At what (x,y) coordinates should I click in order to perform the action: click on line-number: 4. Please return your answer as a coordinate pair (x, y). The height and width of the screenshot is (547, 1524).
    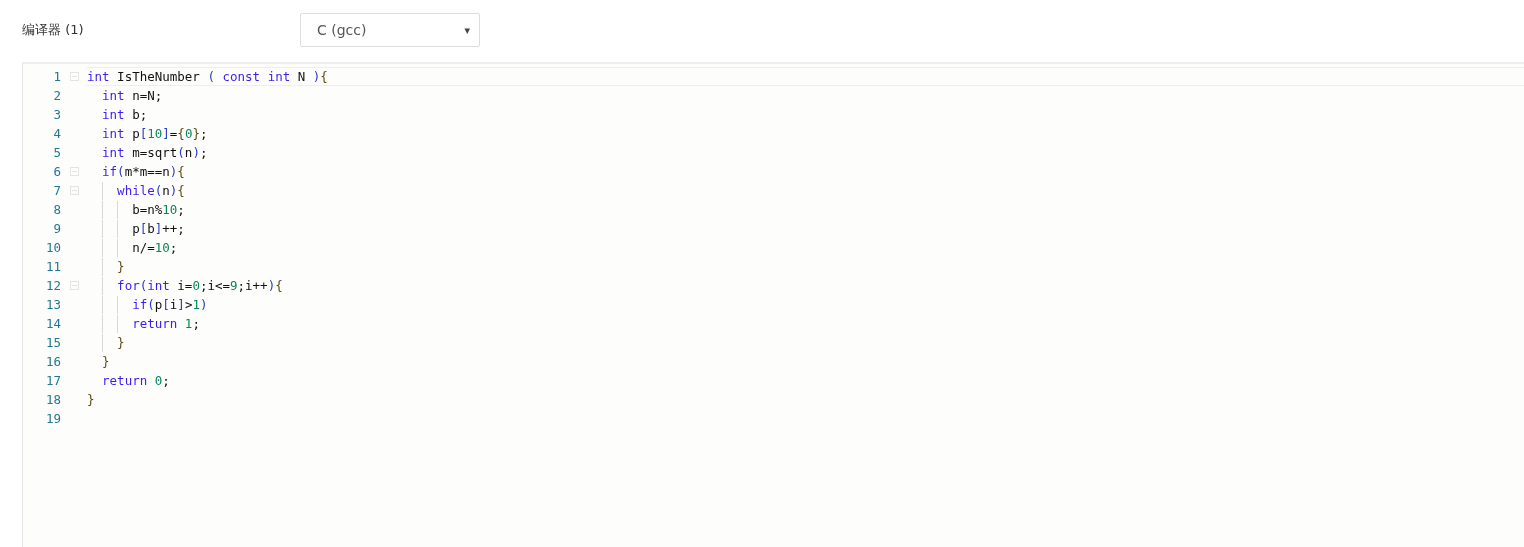
    Looking at the image, I should click on (56, 133).